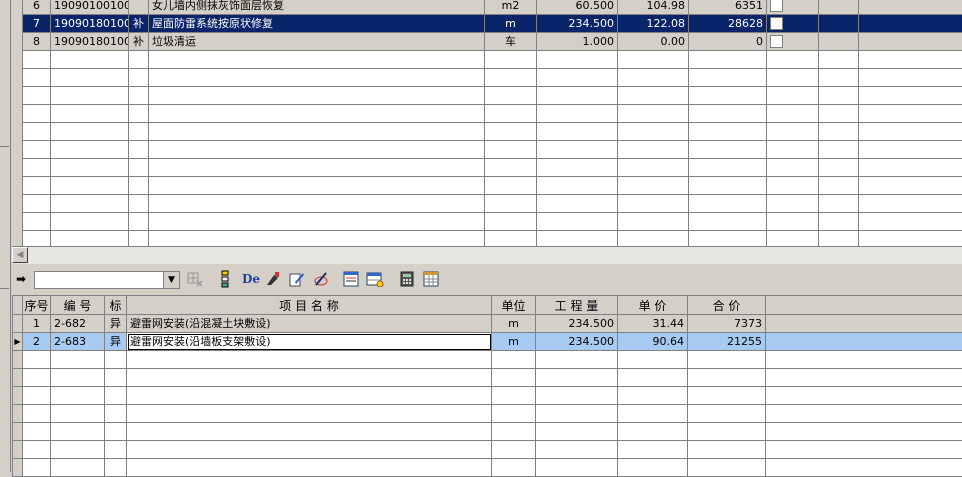 Image resolution: width=962 pixels, height=477 pixels. I want to click on brush-icon, so click(273, 279).